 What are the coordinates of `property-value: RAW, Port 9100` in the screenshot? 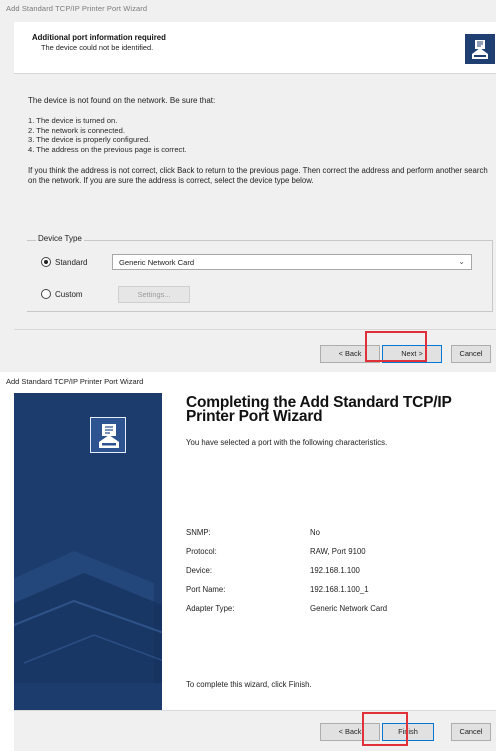 It's located at (338, 551).